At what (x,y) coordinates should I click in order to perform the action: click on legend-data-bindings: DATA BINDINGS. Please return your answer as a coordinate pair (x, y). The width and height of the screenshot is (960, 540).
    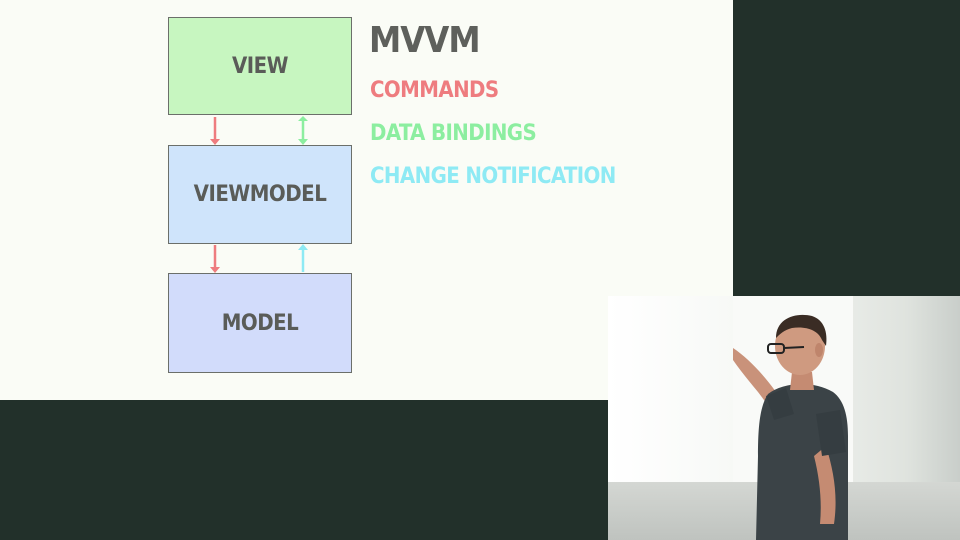
    Looking at the image, I should click on (453, 133).